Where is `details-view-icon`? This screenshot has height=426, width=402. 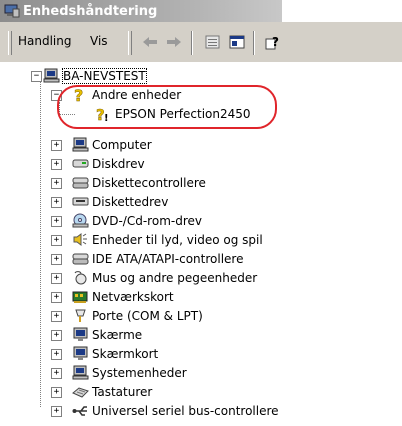 details-view-icon is located at coordinates (237, 42).